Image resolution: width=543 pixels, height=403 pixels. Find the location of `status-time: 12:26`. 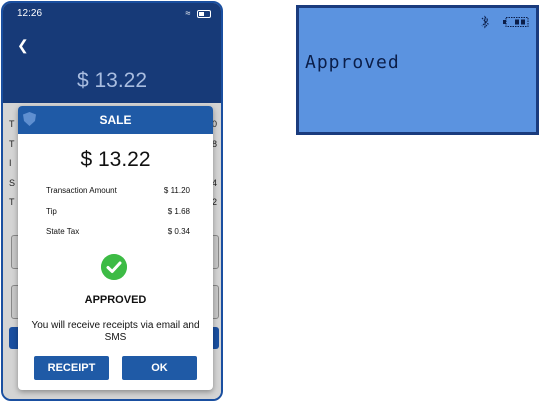

status-time: 12:26 is located at coordinates (30, 13).